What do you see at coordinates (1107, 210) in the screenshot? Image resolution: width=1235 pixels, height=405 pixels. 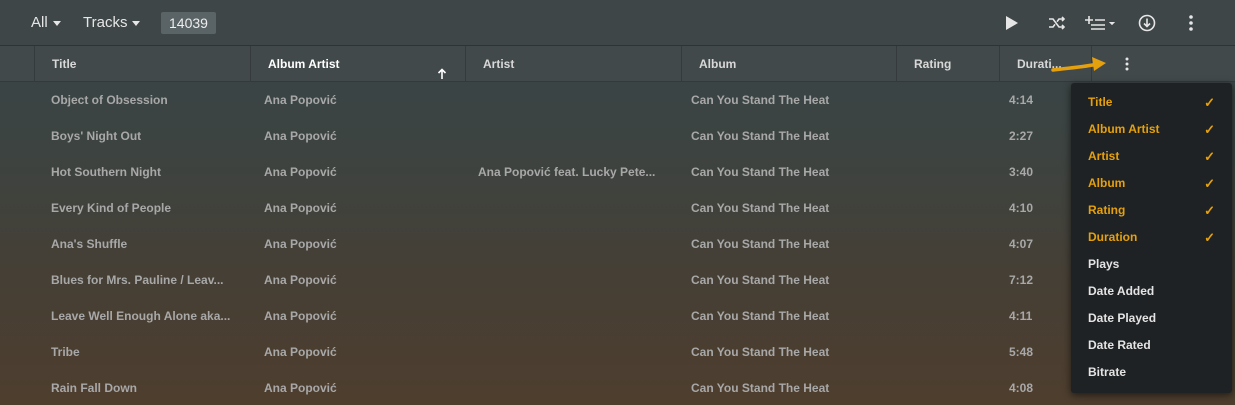 I see `menu-item-label: Rating` at bounding box center [1107, 210].